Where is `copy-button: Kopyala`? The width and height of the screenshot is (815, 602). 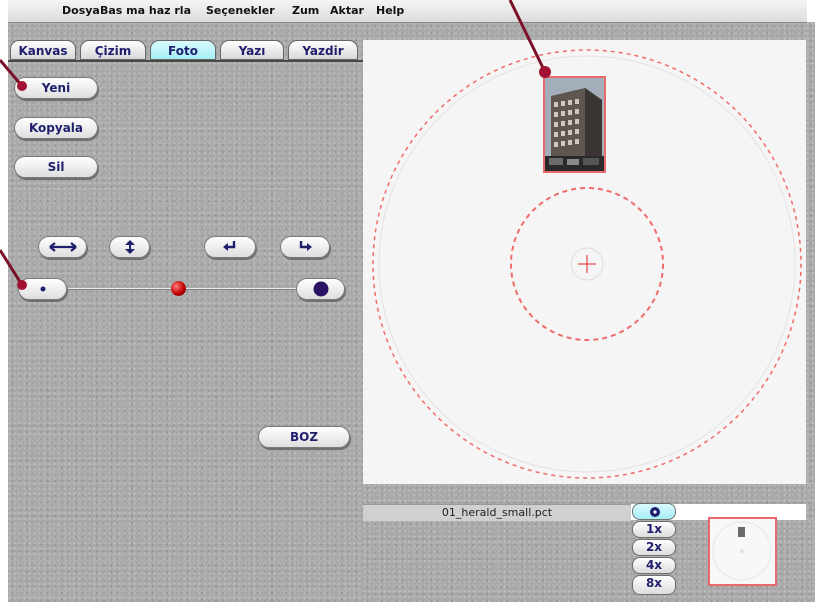
copy-button: Kopyala is located at coordinates (56, 128).